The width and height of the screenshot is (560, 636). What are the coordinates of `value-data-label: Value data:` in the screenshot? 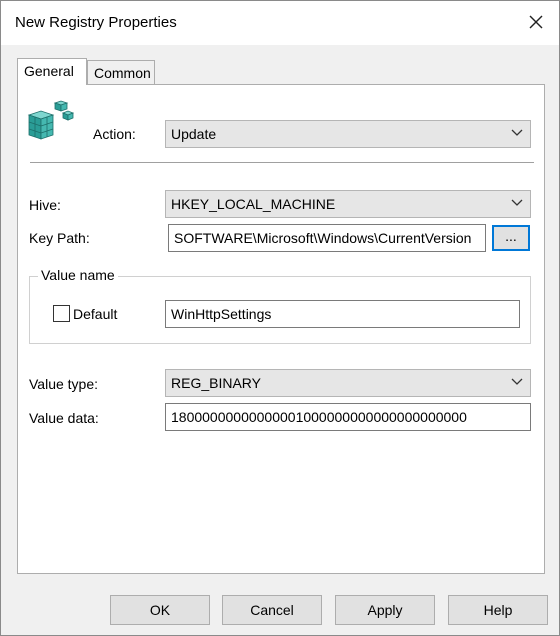 It's located at (64, 418).